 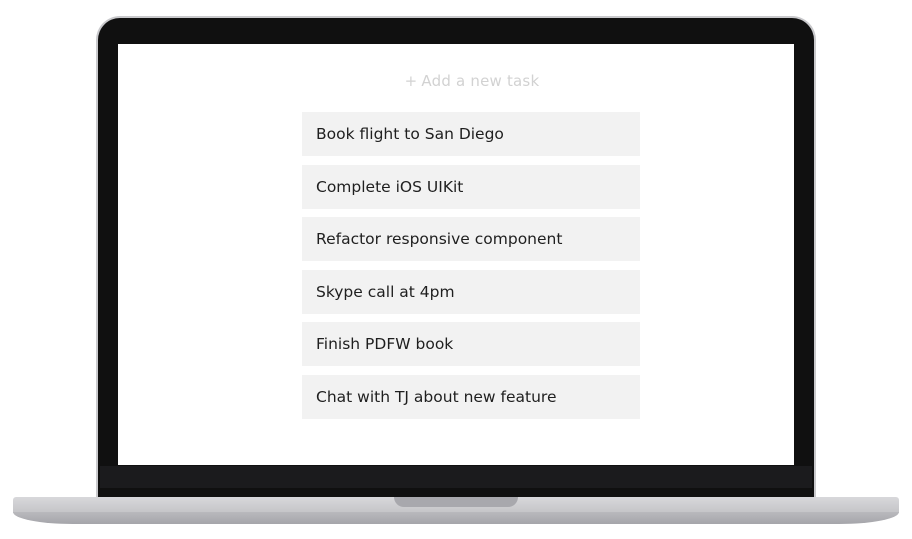 What do you see at coordinates (439, 239) in the screenshot?
I see `task-label: Refactor responsive component` at bounding box center [439, 239].